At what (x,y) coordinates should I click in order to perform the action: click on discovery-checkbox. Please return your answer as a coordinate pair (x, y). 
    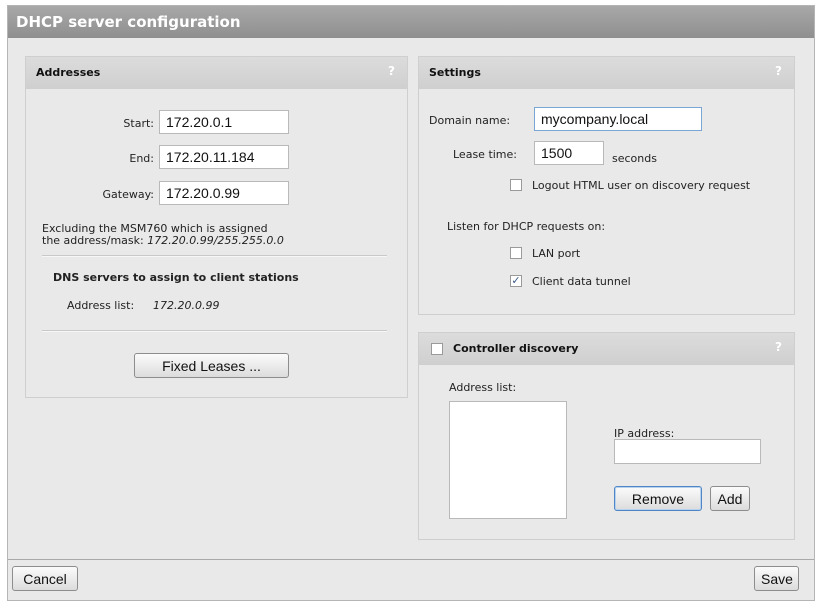
    Looking at the image, I should click on (437, 349).